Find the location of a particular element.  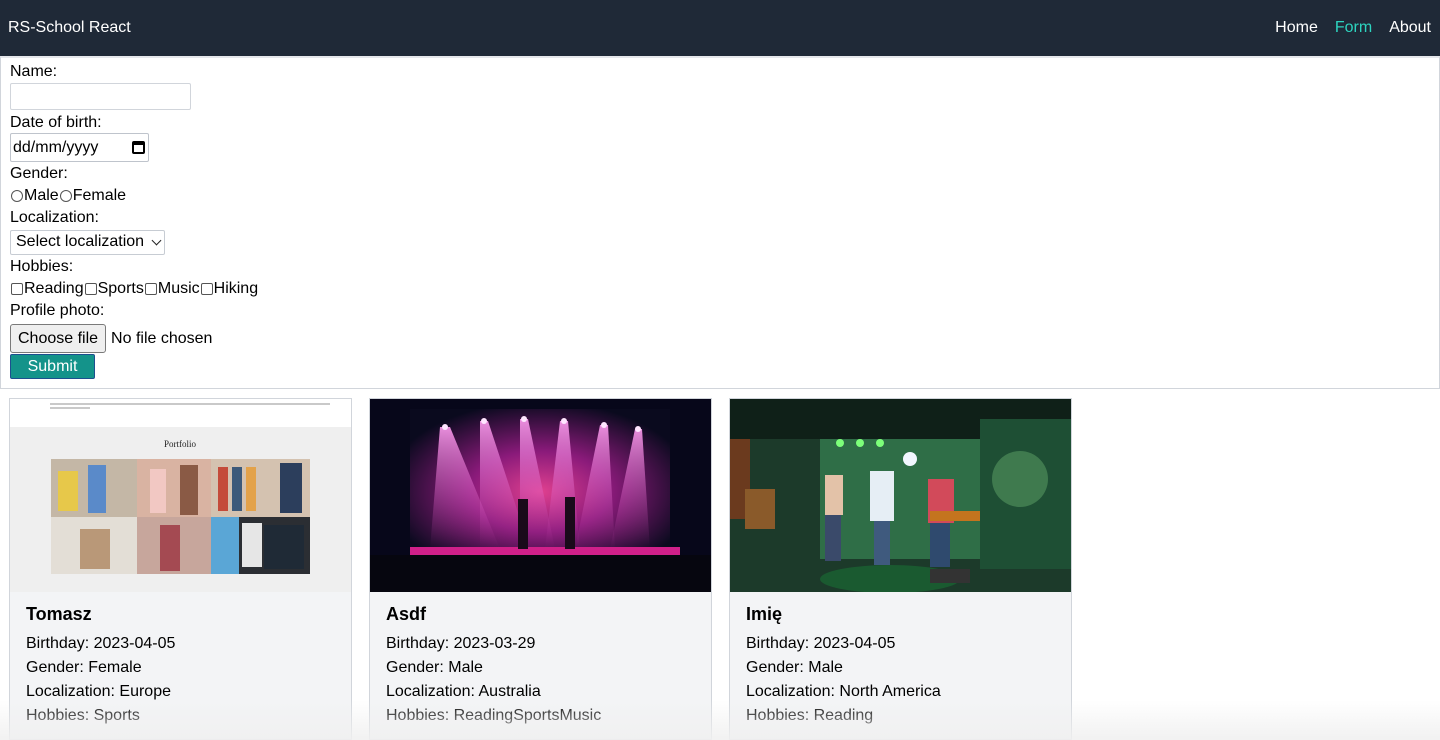

file-status: No file chosen is located at coordinates (162, 338).